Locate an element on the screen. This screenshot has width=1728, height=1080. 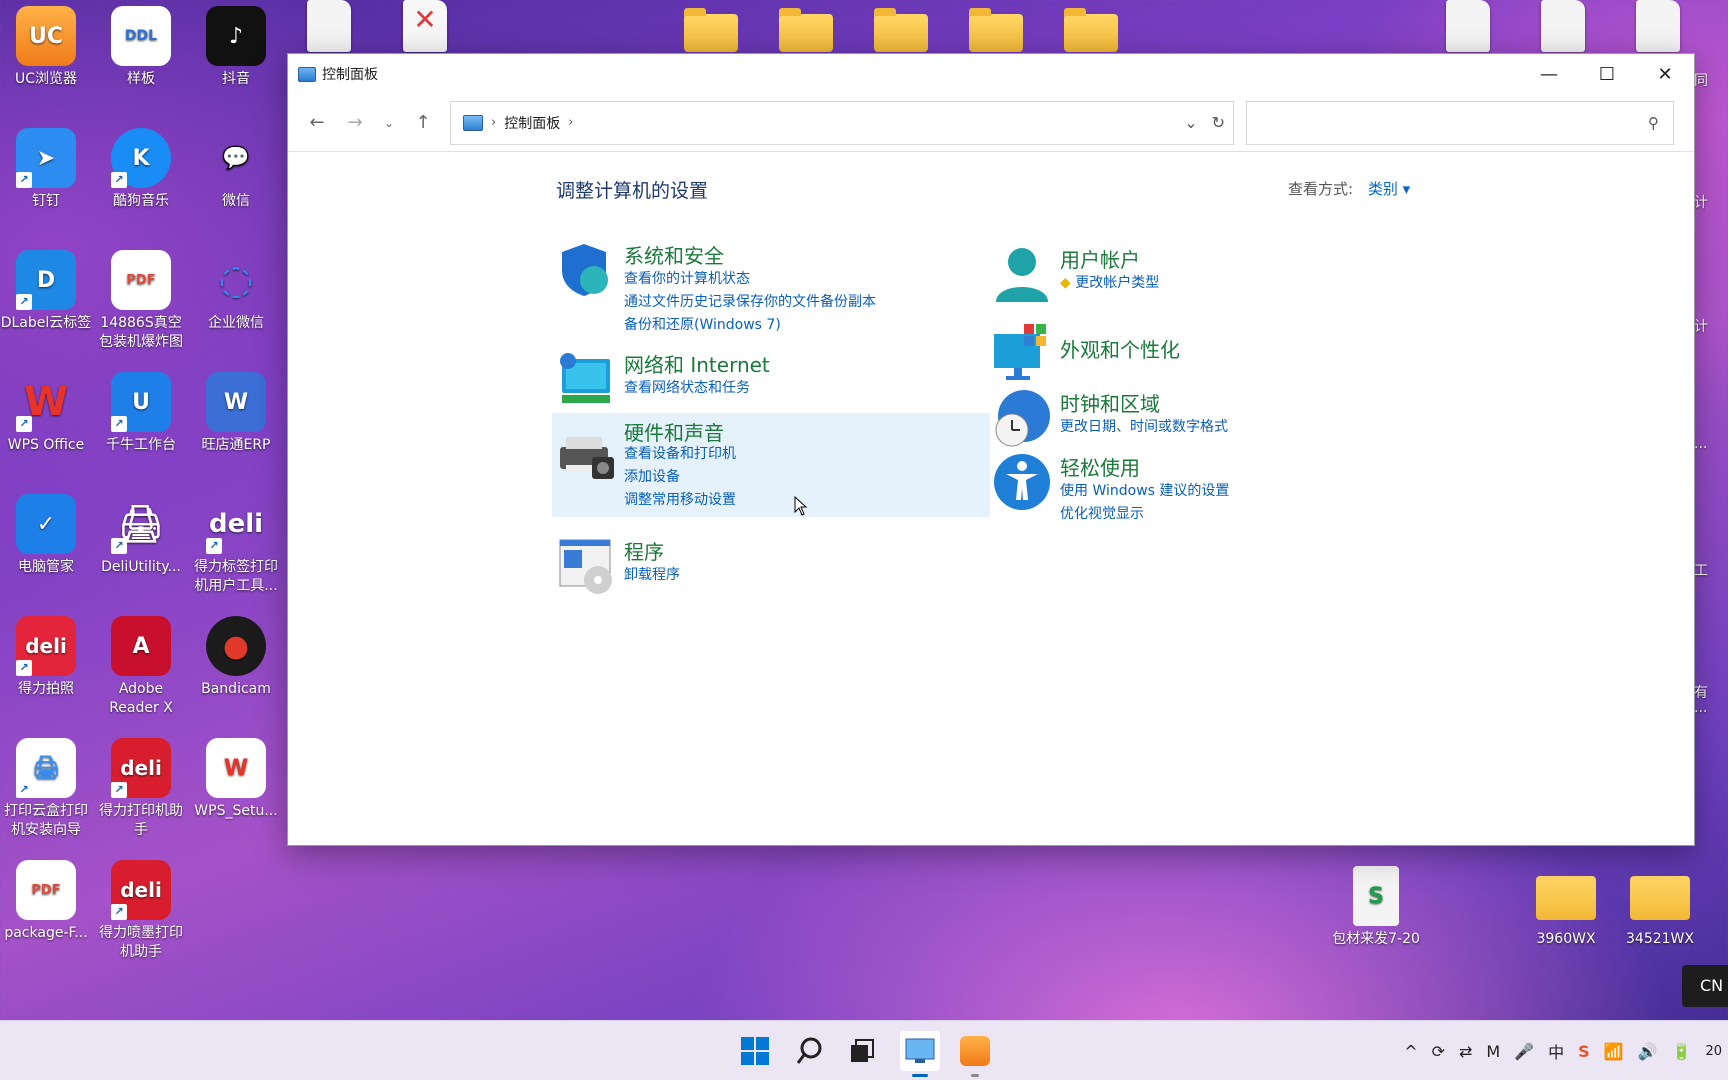
sogou-input-icon: S is located at coordinates (1584, 1051).